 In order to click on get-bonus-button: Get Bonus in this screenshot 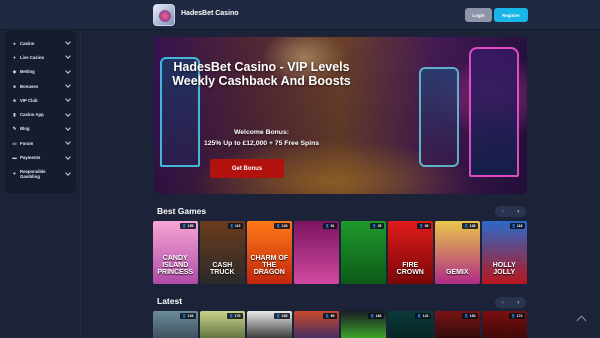, I will do `click(247, 168)`.